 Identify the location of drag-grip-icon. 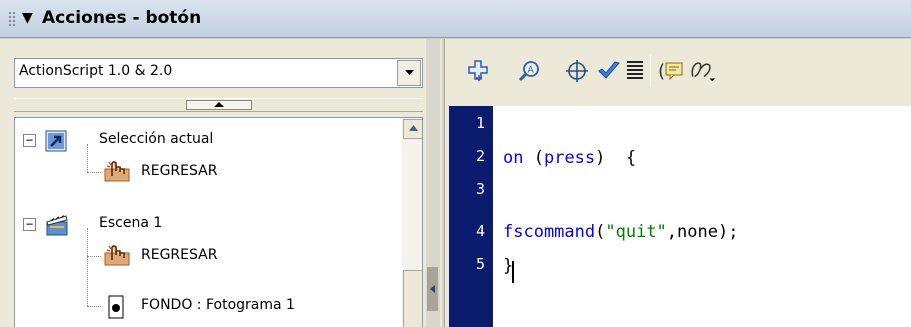
(12, 19).